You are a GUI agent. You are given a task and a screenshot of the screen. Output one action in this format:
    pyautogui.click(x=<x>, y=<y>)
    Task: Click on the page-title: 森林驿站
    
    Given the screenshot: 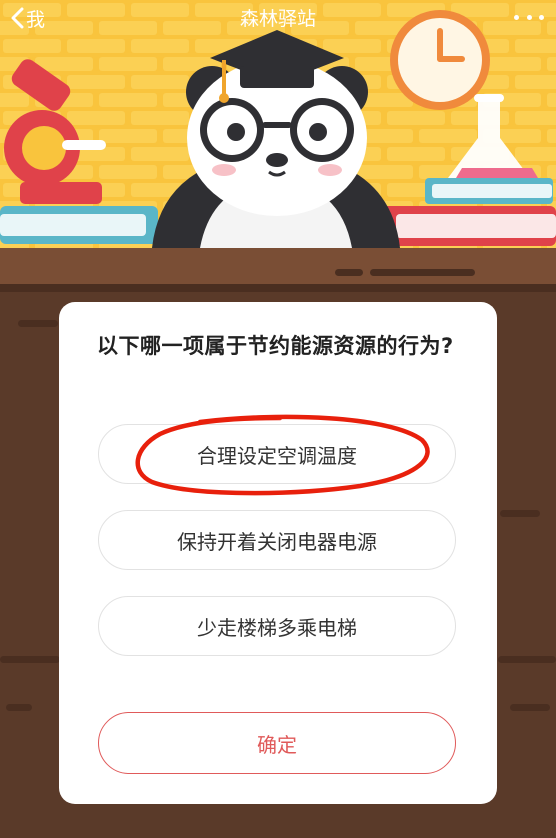 What is the action you would take?
    pyautogui.click(x=277, y=19)
    